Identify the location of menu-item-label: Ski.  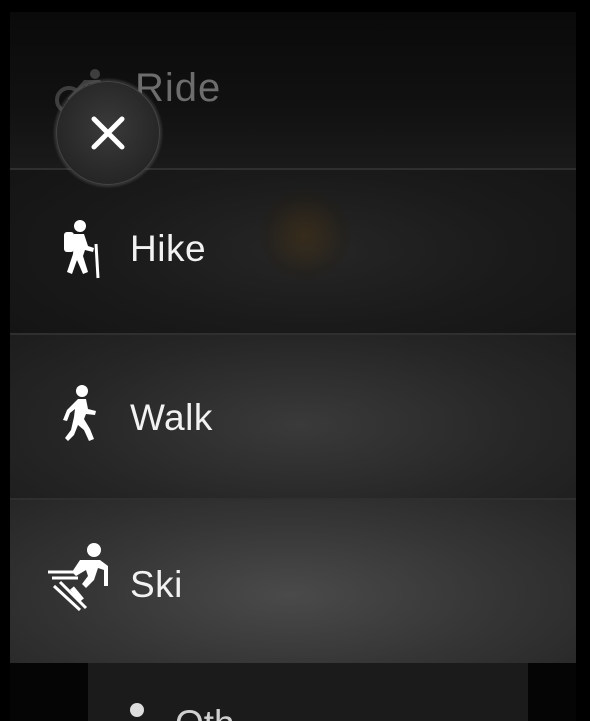
(156, 584).